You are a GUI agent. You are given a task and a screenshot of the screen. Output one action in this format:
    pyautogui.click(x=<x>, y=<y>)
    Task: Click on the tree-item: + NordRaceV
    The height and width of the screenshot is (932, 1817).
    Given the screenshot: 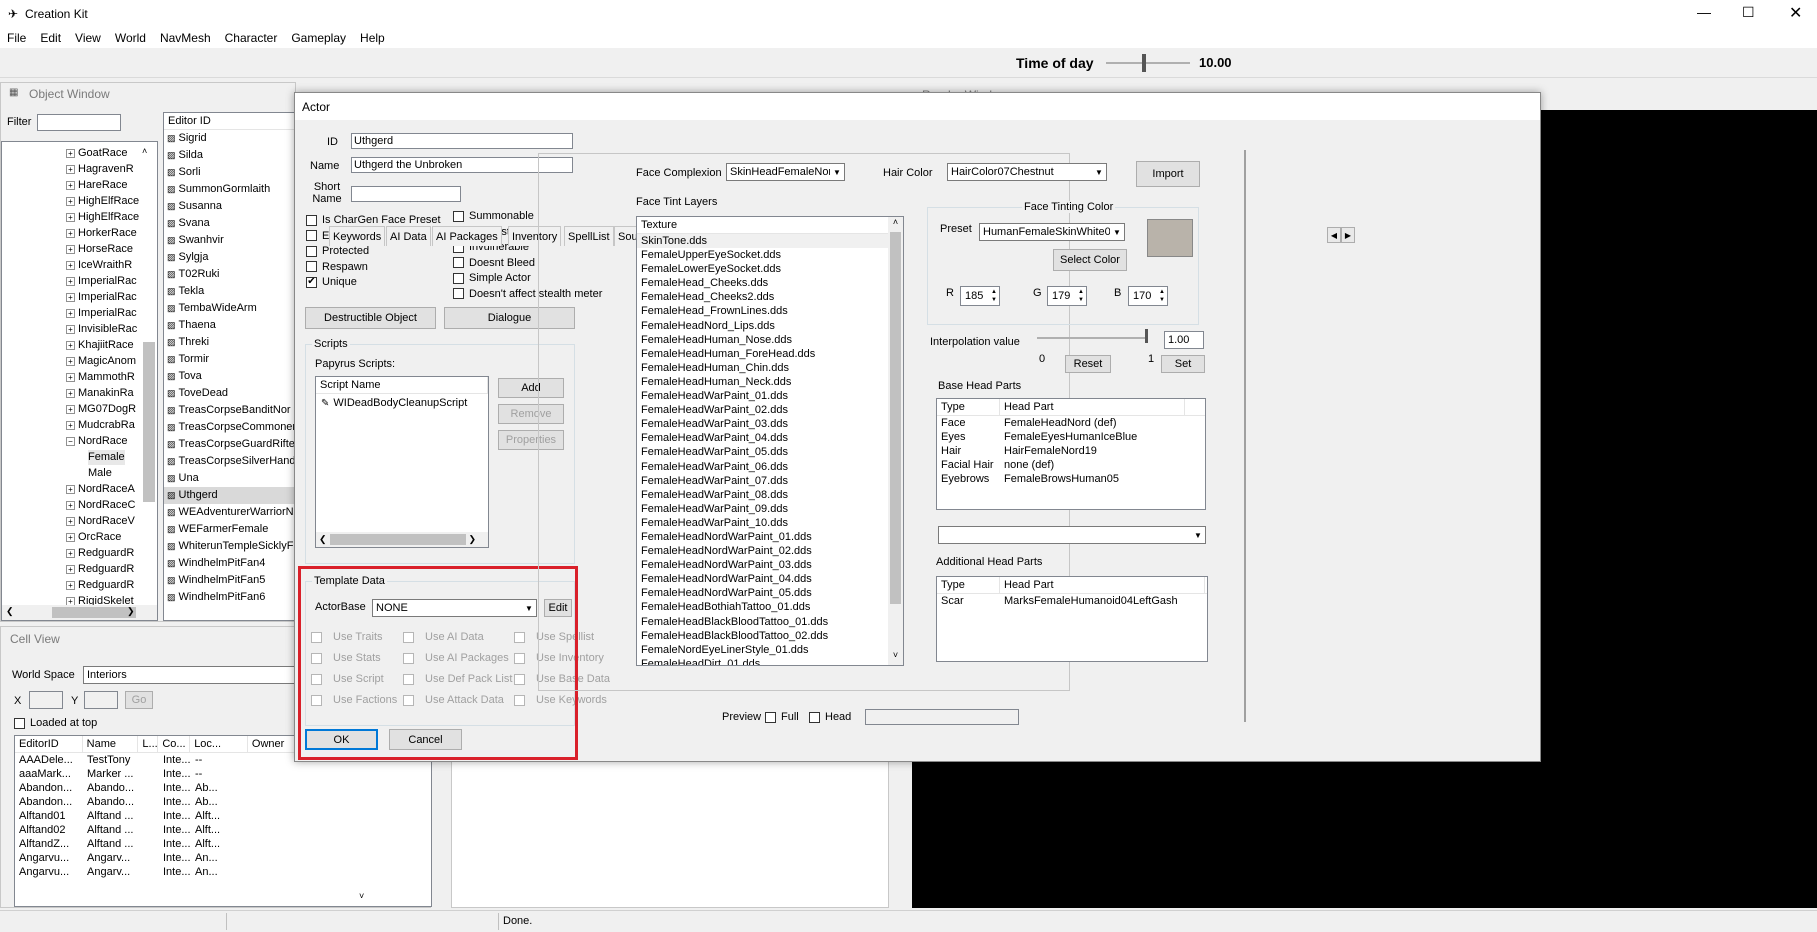 What is the action you would take?
    pyautogui.click(x=100, y=521)
    